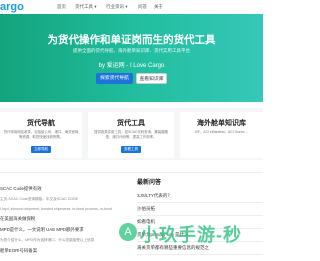  I want to click on list-item: 在美国海关做保税, so click(62, 219).